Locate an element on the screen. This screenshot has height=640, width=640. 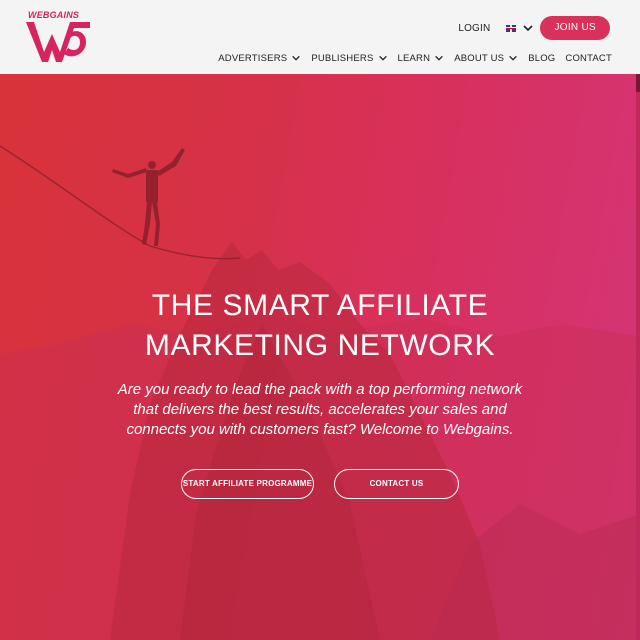
header-top-row: LOGIN JOIN US is located at coordinates (534, 28).